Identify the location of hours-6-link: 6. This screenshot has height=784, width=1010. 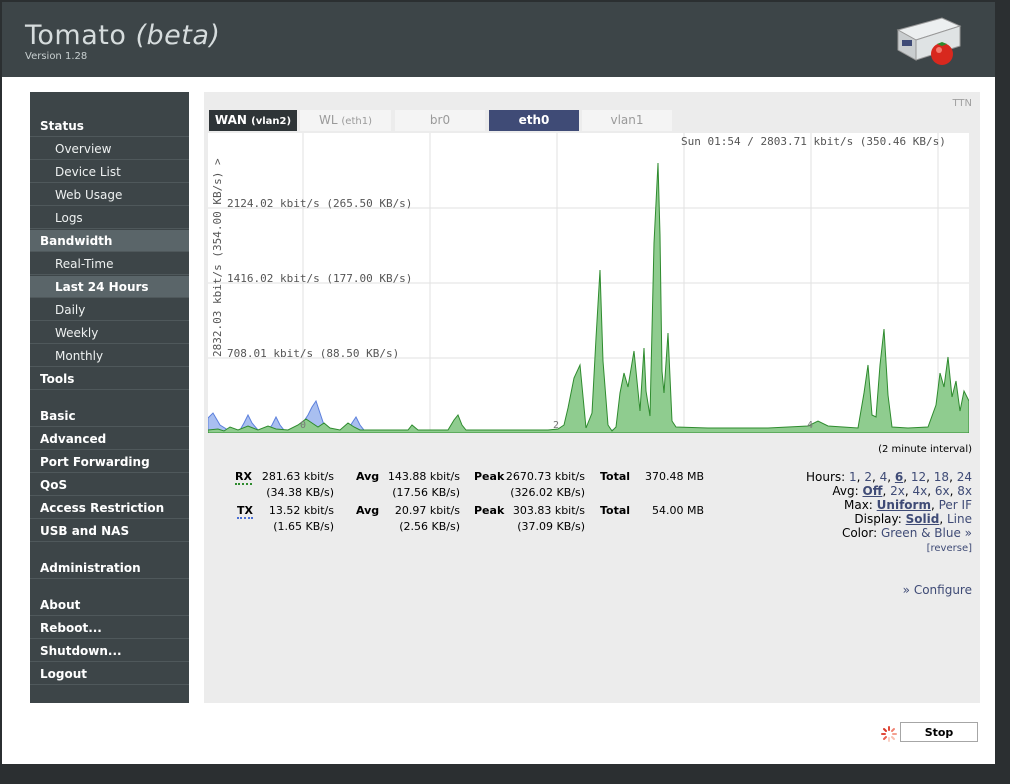
(899, 477).